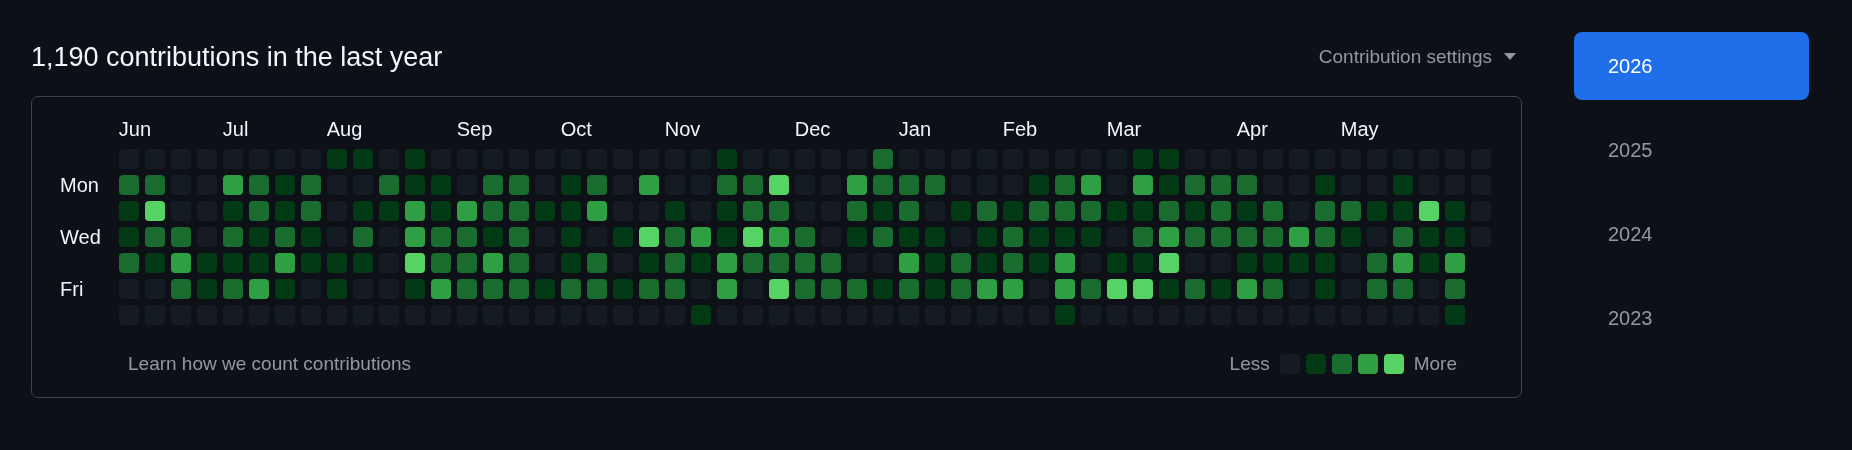 The image size is (1852, 450). Describe the element at coordinates (270, 364) in the screenshot. I see `learn-link: Learn how we count contributions` at that location.